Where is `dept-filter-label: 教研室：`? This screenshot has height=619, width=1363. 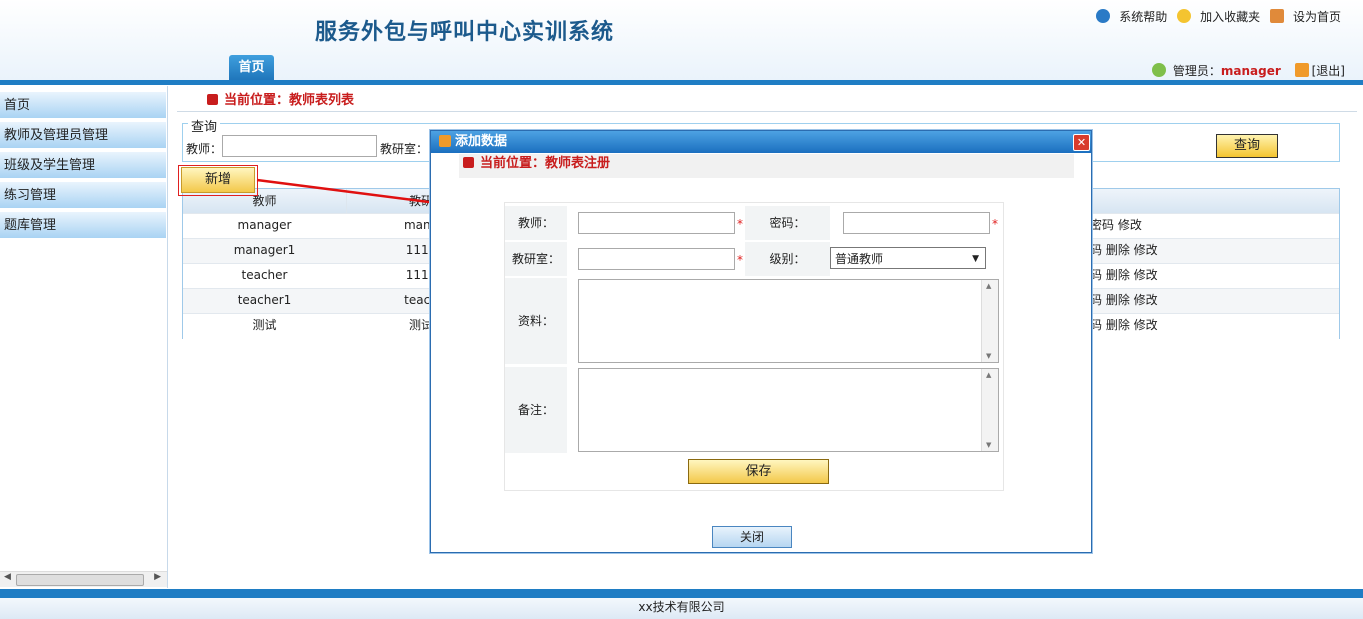
dept-filter-label: 教研室： is located at coordinates (404, 149).